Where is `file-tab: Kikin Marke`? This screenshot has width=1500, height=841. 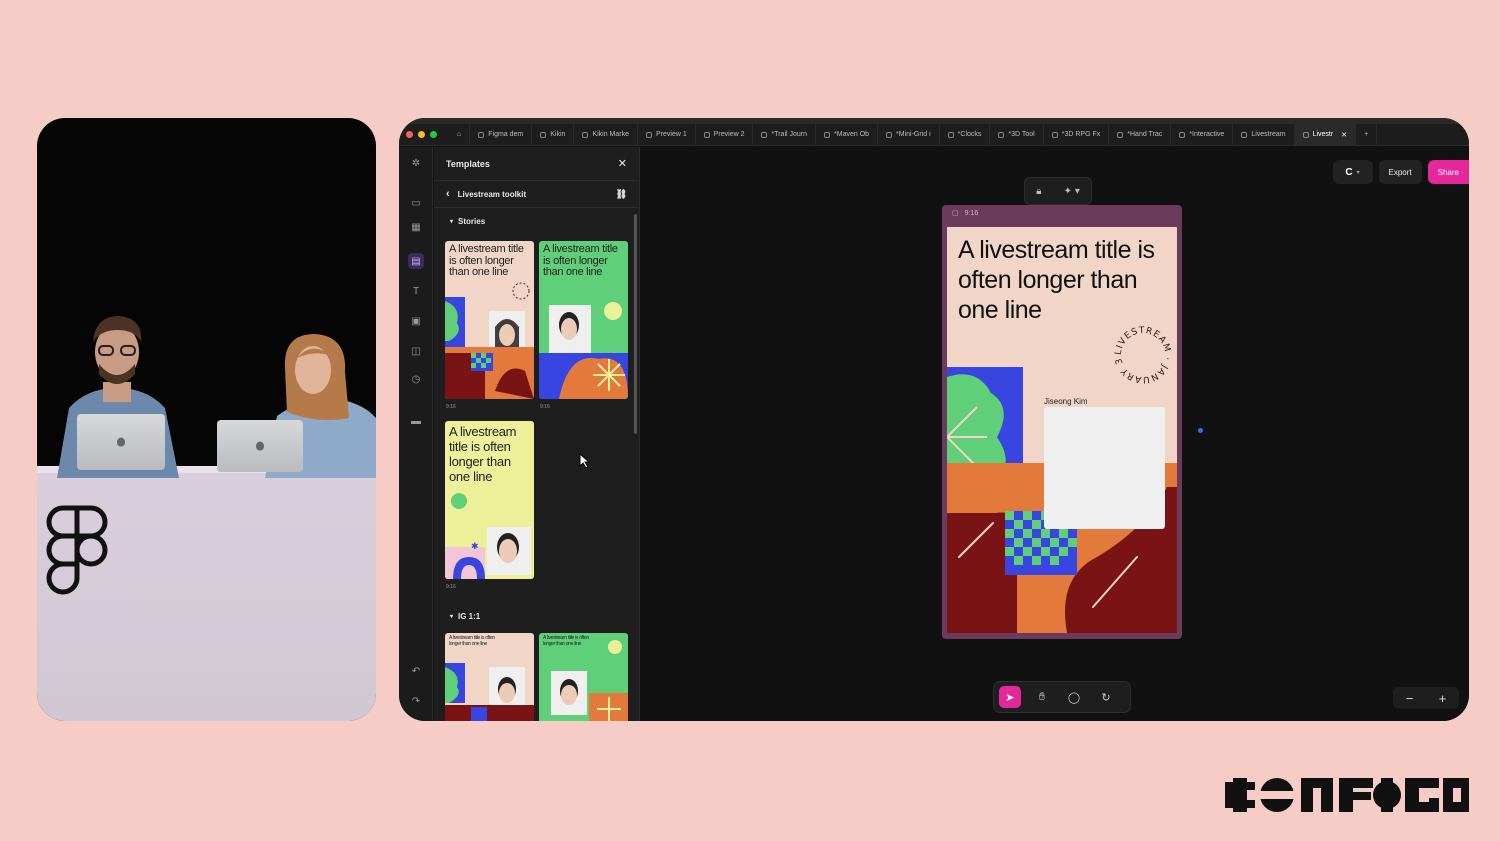
file-tab: Kikin Marke is located at coordinates (606, 134).